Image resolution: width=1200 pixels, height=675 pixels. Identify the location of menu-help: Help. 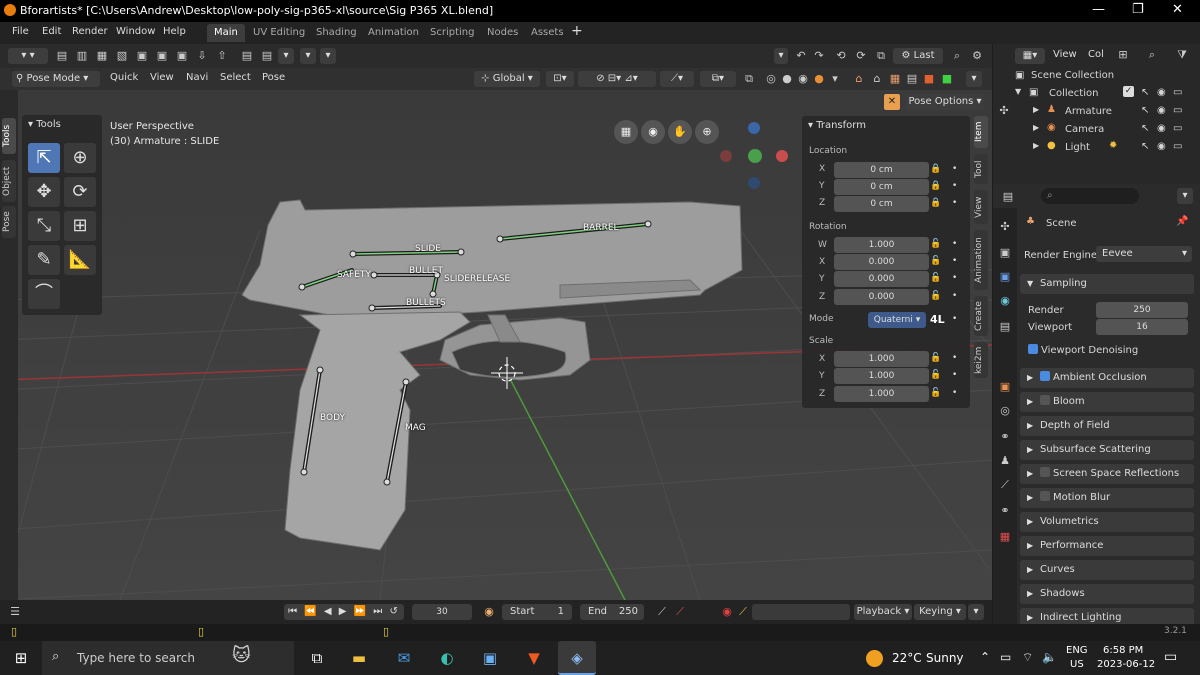
(174, 31).